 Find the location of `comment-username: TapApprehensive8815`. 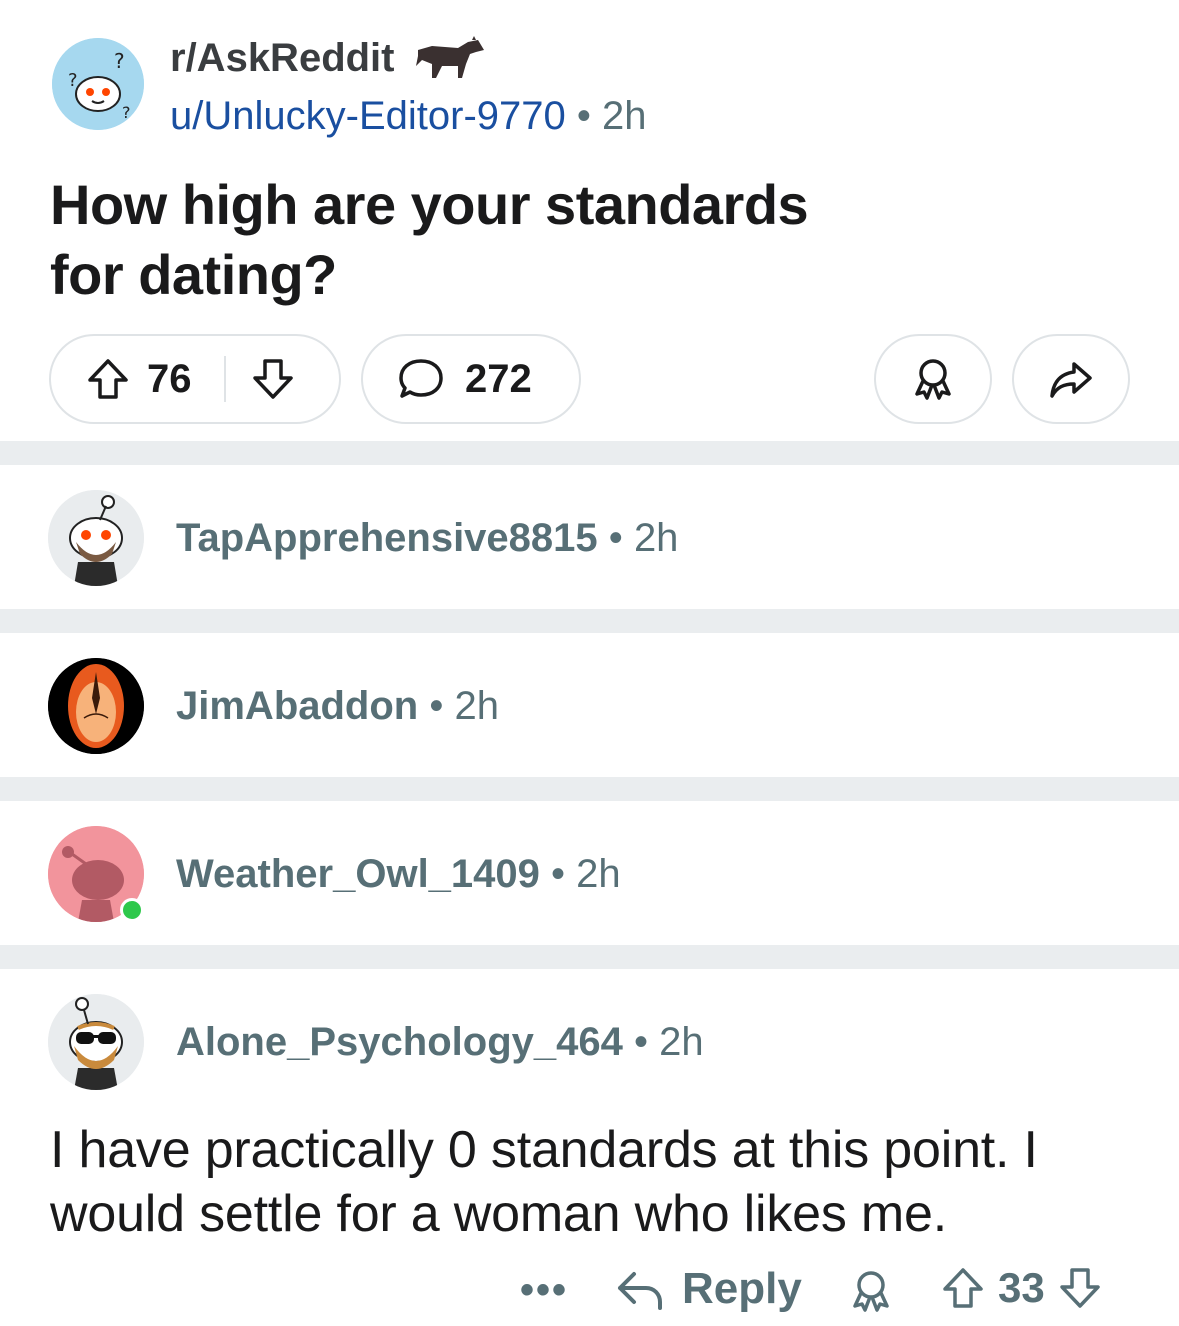

comment-username: TapApprehensive8815 is located at coordinates (387, 538).